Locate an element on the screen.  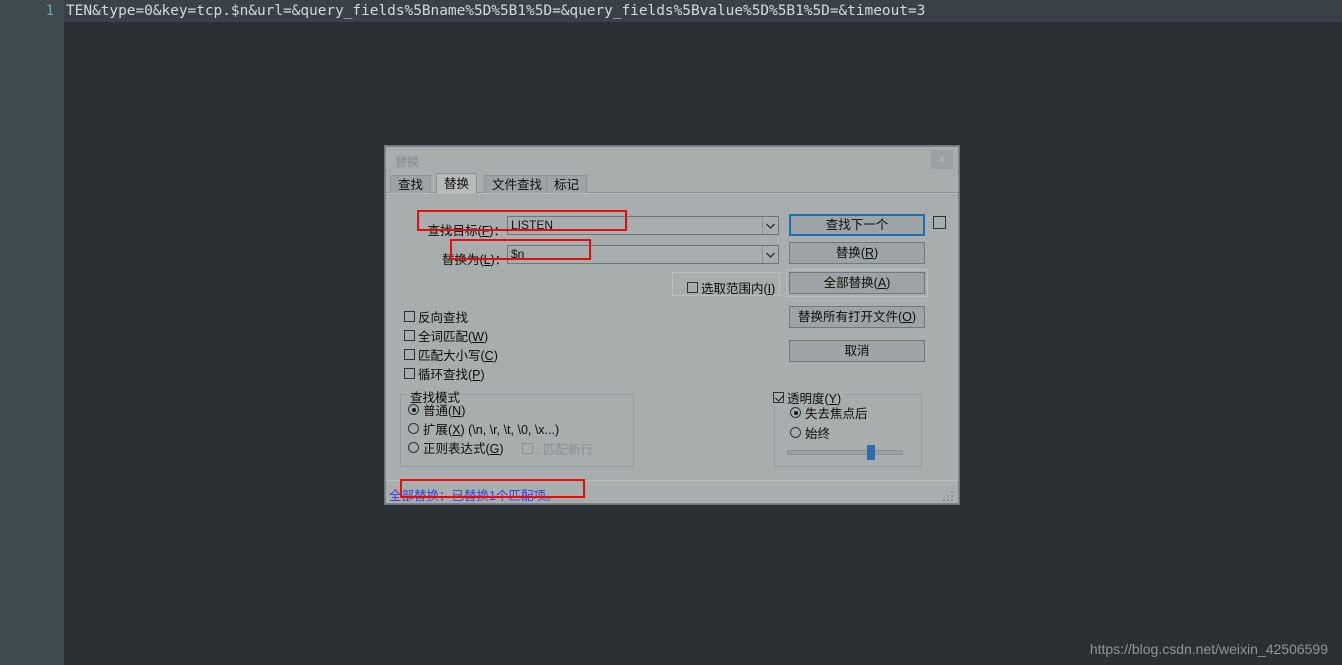
tab-replace: 替换 is located at coordinates (457, 183).